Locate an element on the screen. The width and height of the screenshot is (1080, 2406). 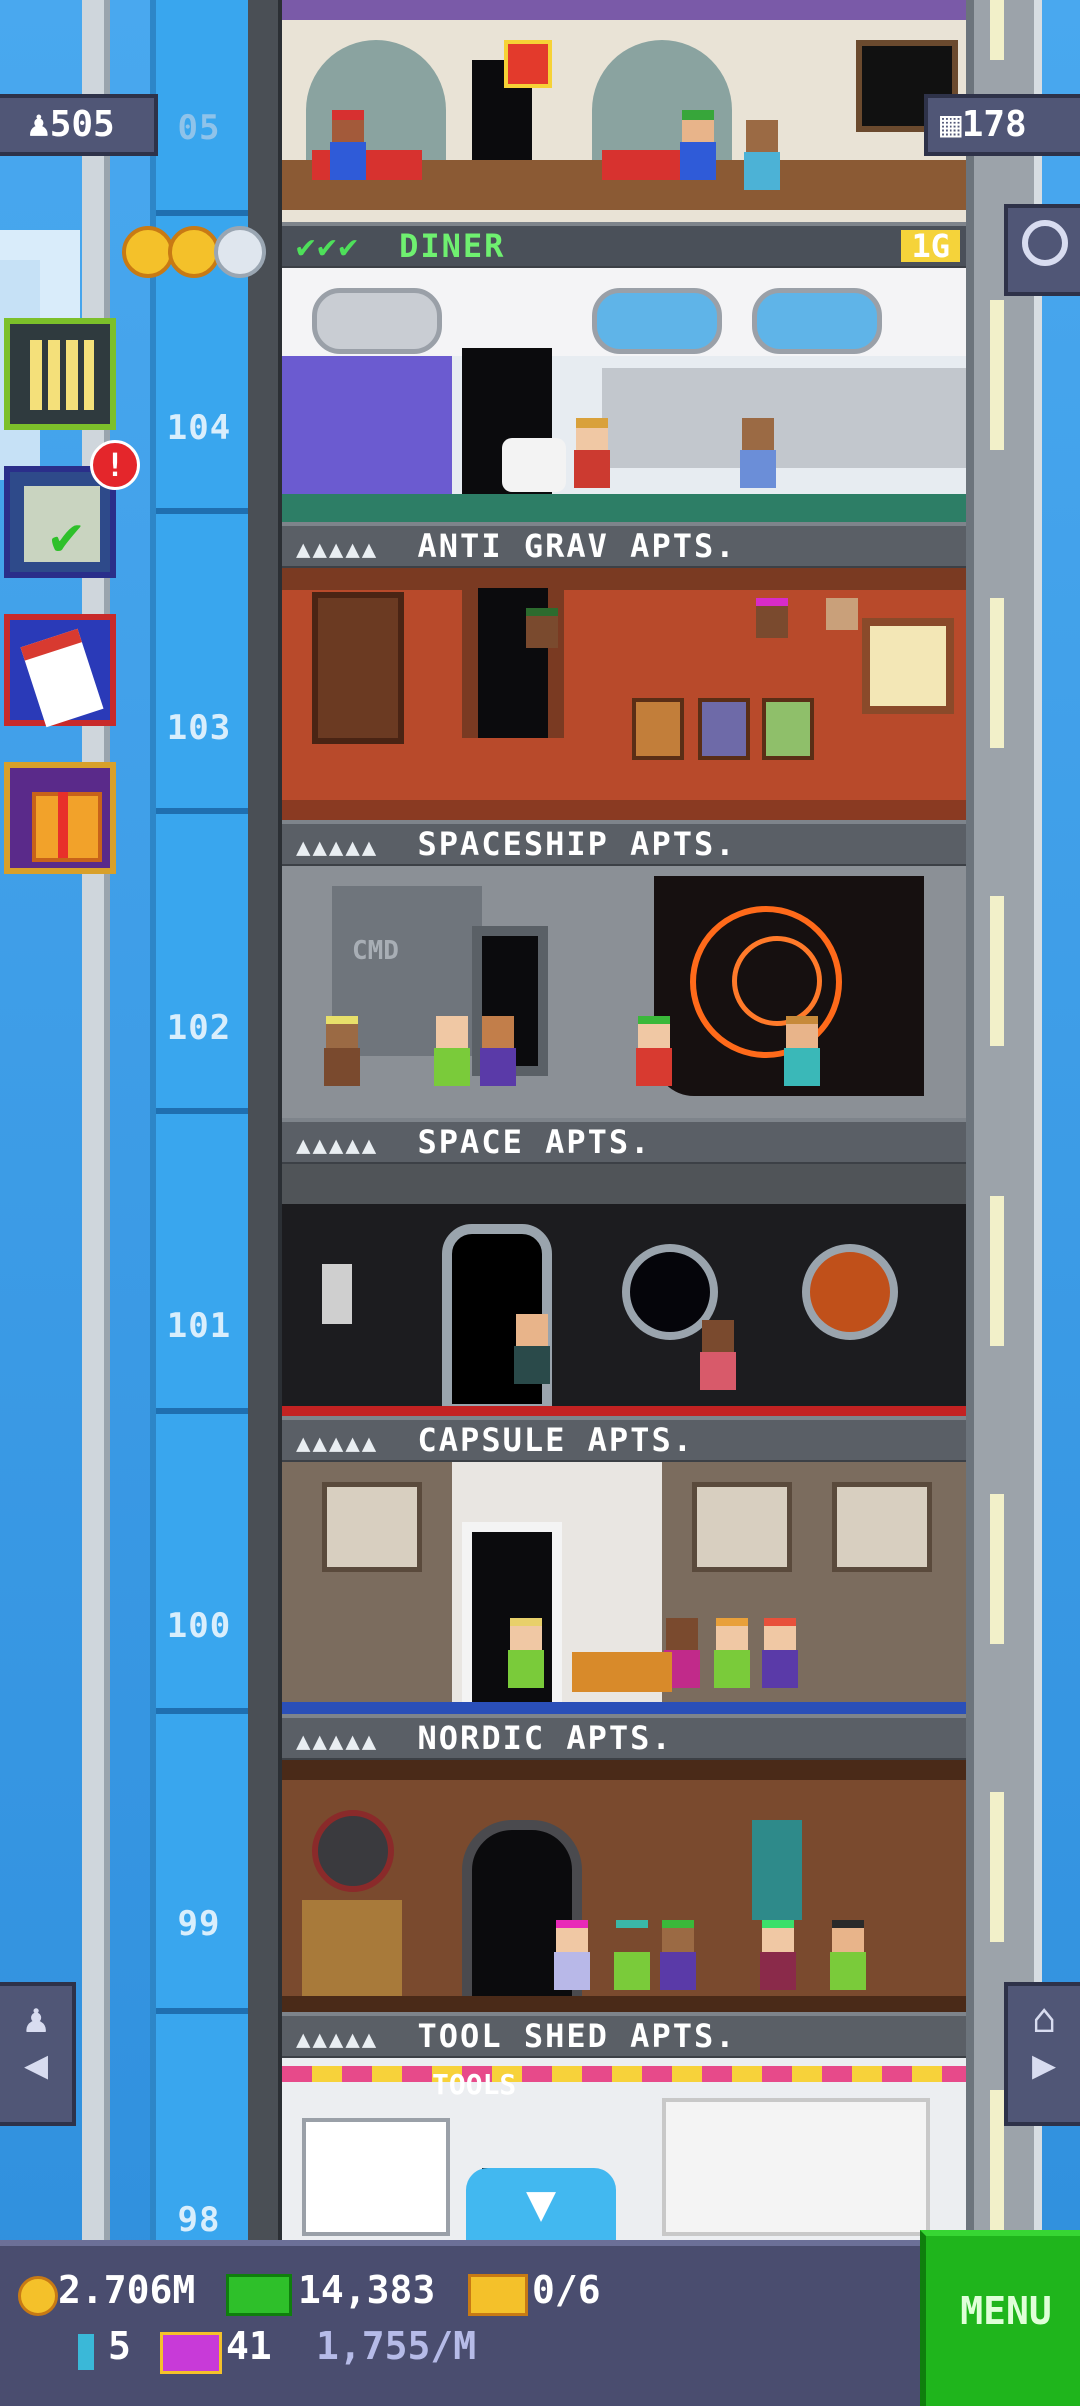
calendar-button is located at coordinates (60, 671).